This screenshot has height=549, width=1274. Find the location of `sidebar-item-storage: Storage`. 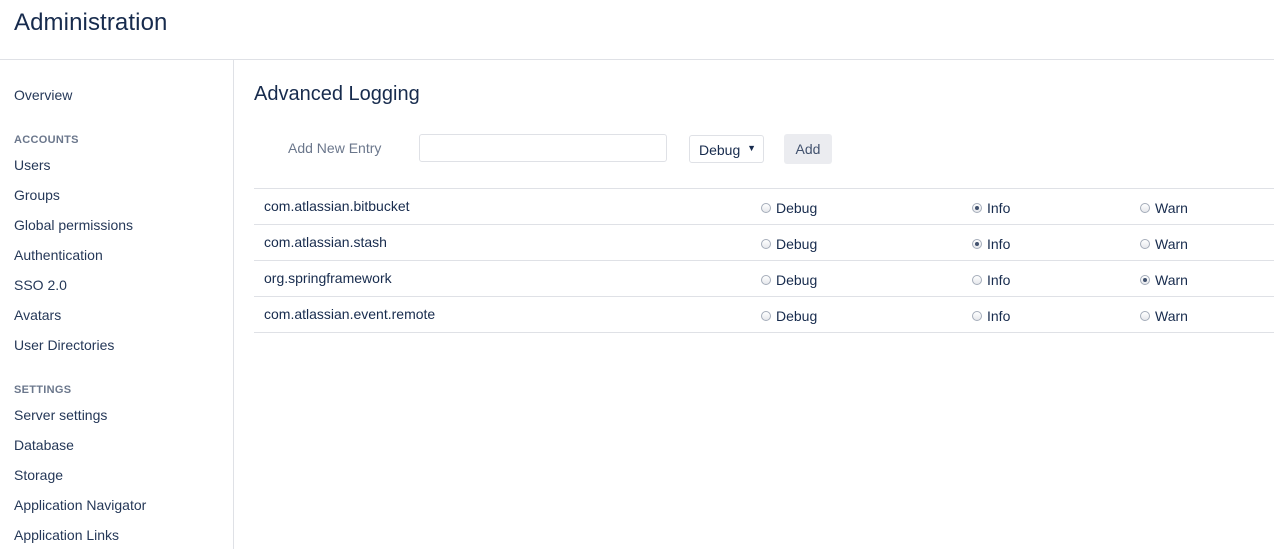

sidebar-item-storage: Storage is located at coordinates (38, 475).